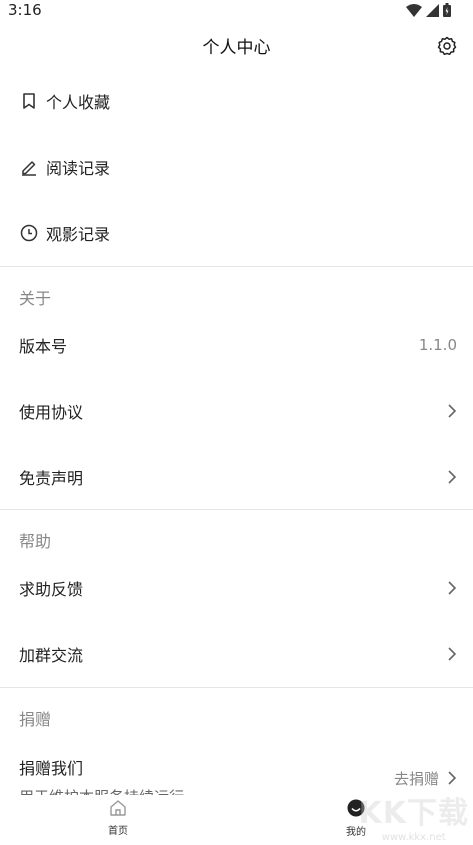 Image resolution: width=473 pixels, height=845 pixels. What do you see at coordinates (35, 541) in the screenshot?
I see `section-title-help: 帮助` at bounding box center [35, 541].